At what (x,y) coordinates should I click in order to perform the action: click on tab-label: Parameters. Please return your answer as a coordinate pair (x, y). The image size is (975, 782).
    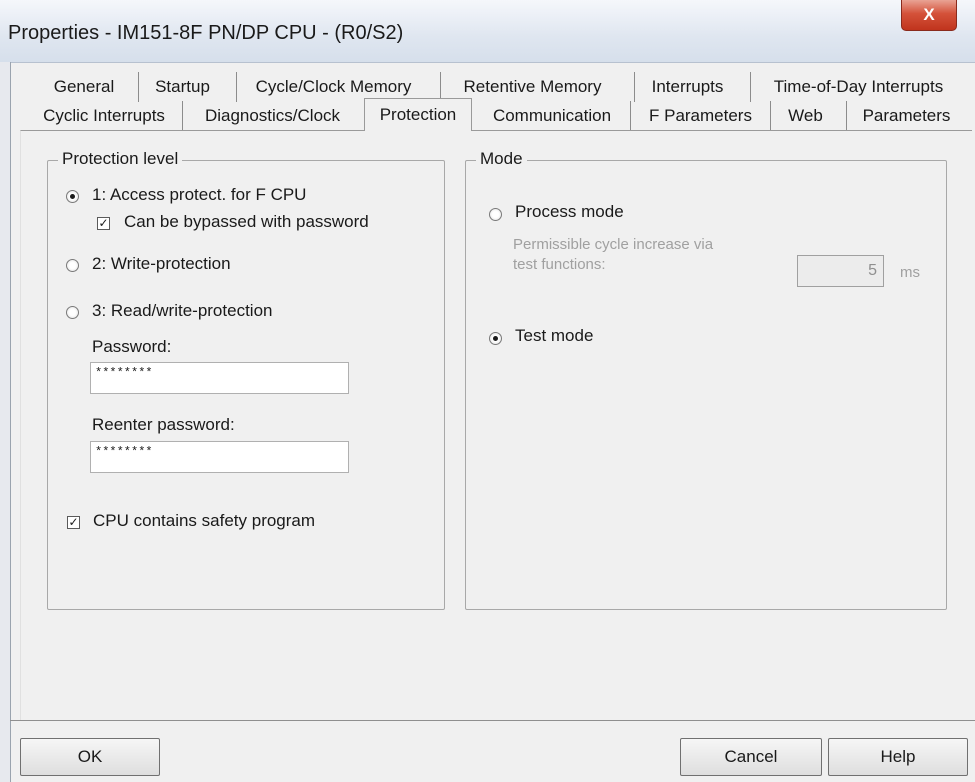
    Looking at the image, I should click on (906, 115).